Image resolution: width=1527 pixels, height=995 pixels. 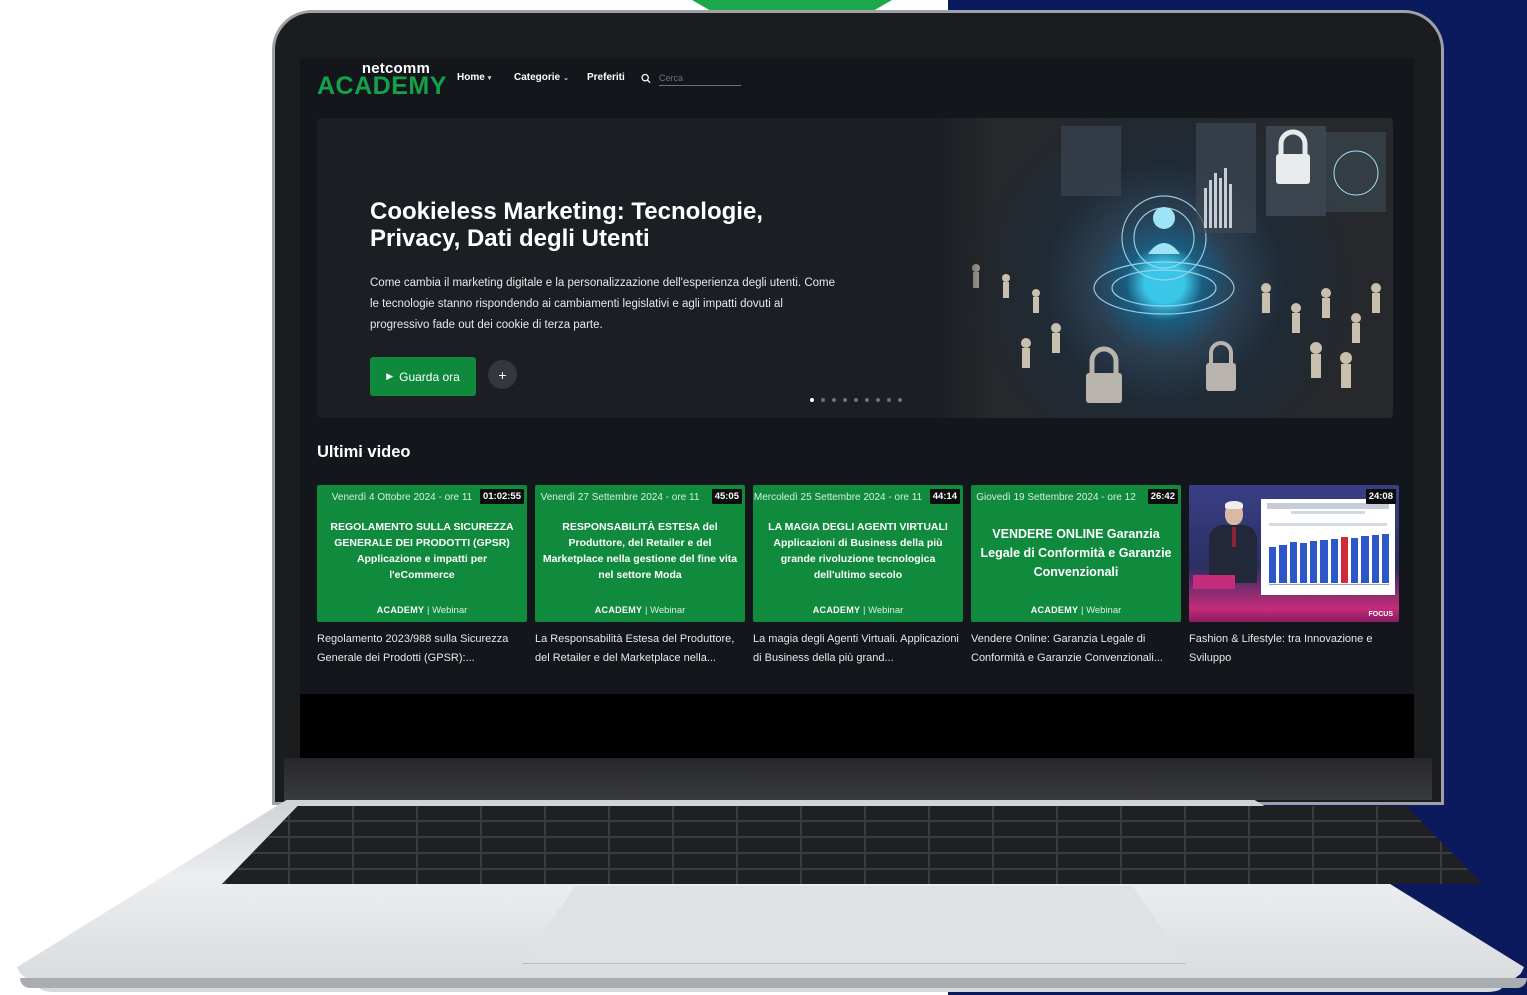 I want to click on duration-badge: 24:08, so click(x=1380, y=496).